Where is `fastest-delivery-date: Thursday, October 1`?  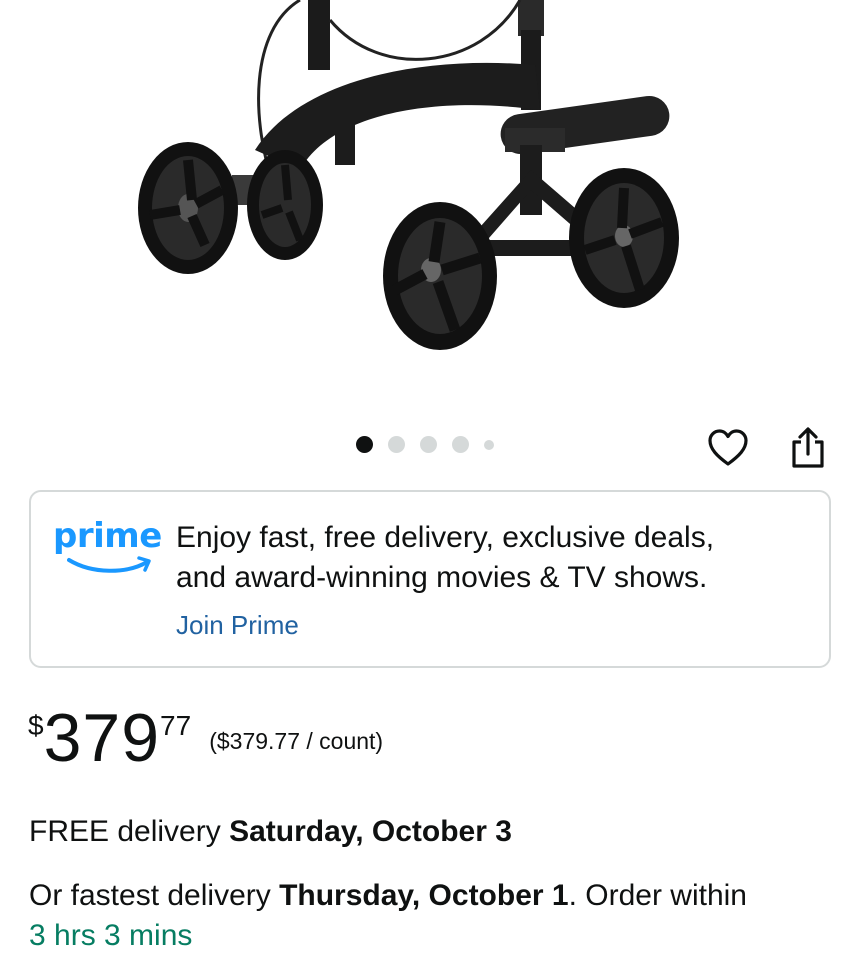
fastest-delivery-date: Thursday, October 1 is located at coordinates (424, 895).